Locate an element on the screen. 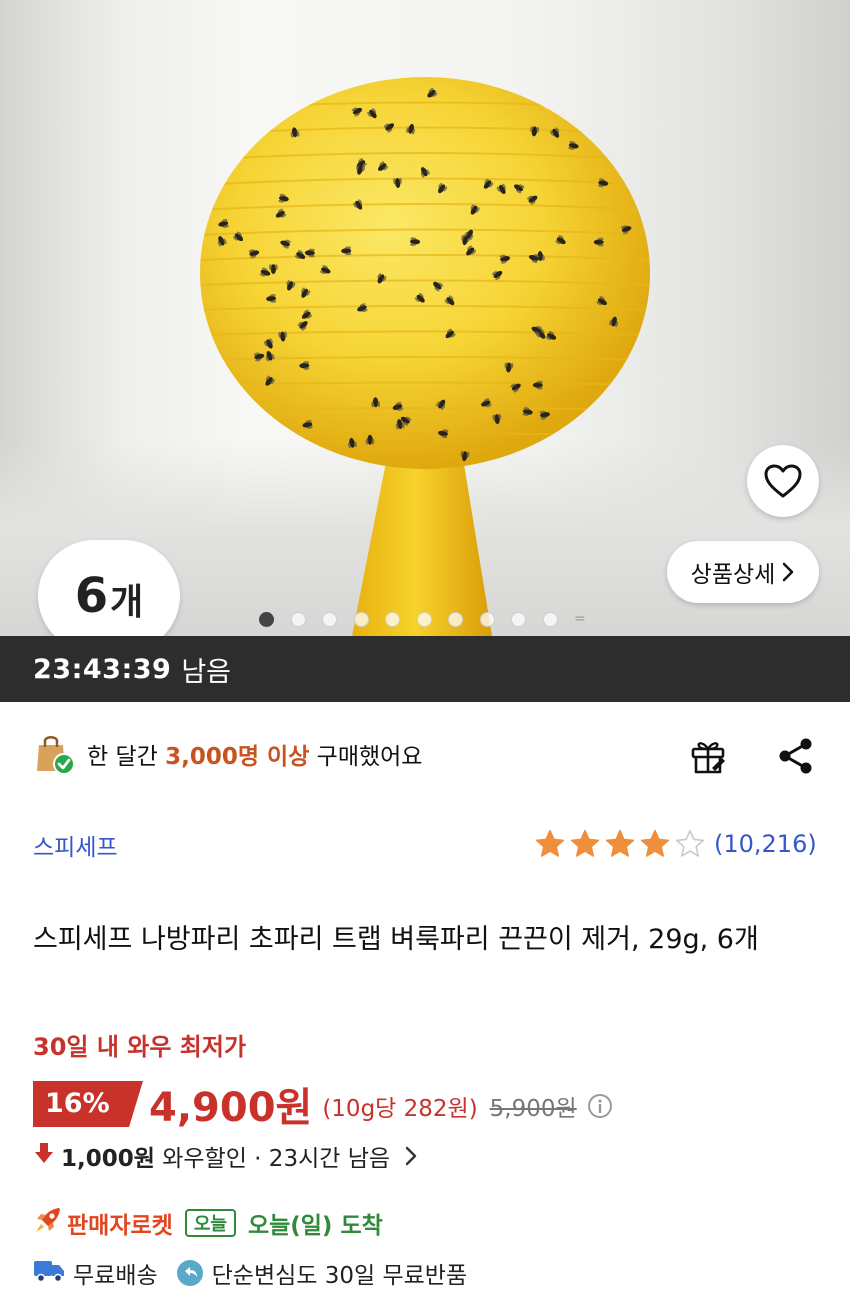  price-row: 16% 4,900원 (10g당 282원) 5,900원 is located at coordinates (323, 1104).